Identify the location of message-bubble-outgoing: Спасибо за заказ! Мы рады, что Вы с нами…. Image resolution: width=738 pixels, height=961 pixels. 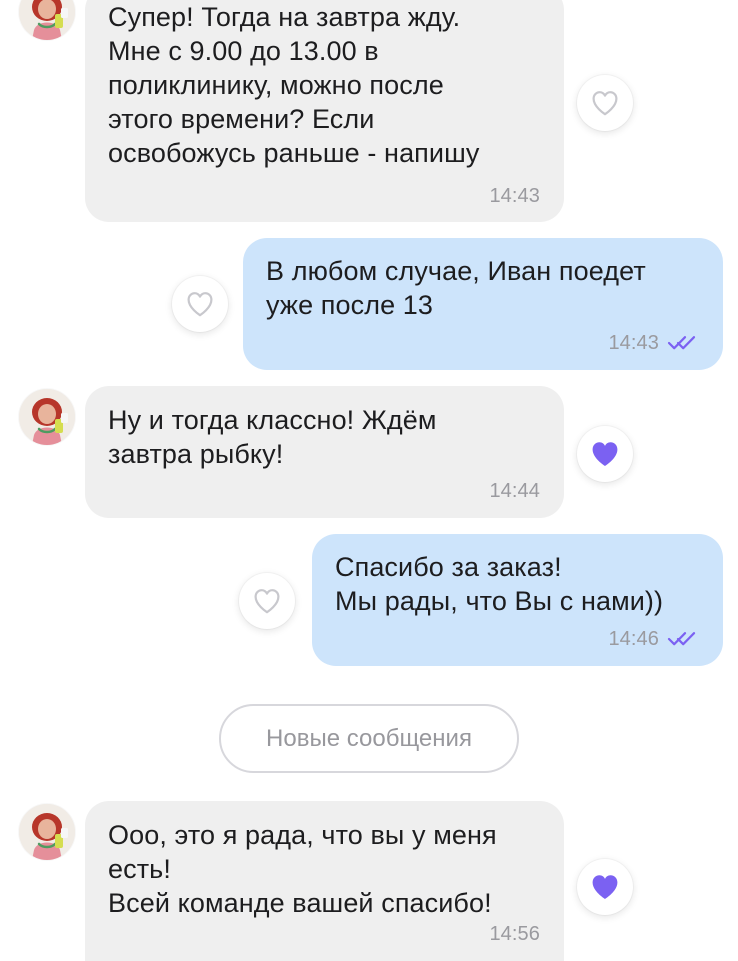
(517, 600).